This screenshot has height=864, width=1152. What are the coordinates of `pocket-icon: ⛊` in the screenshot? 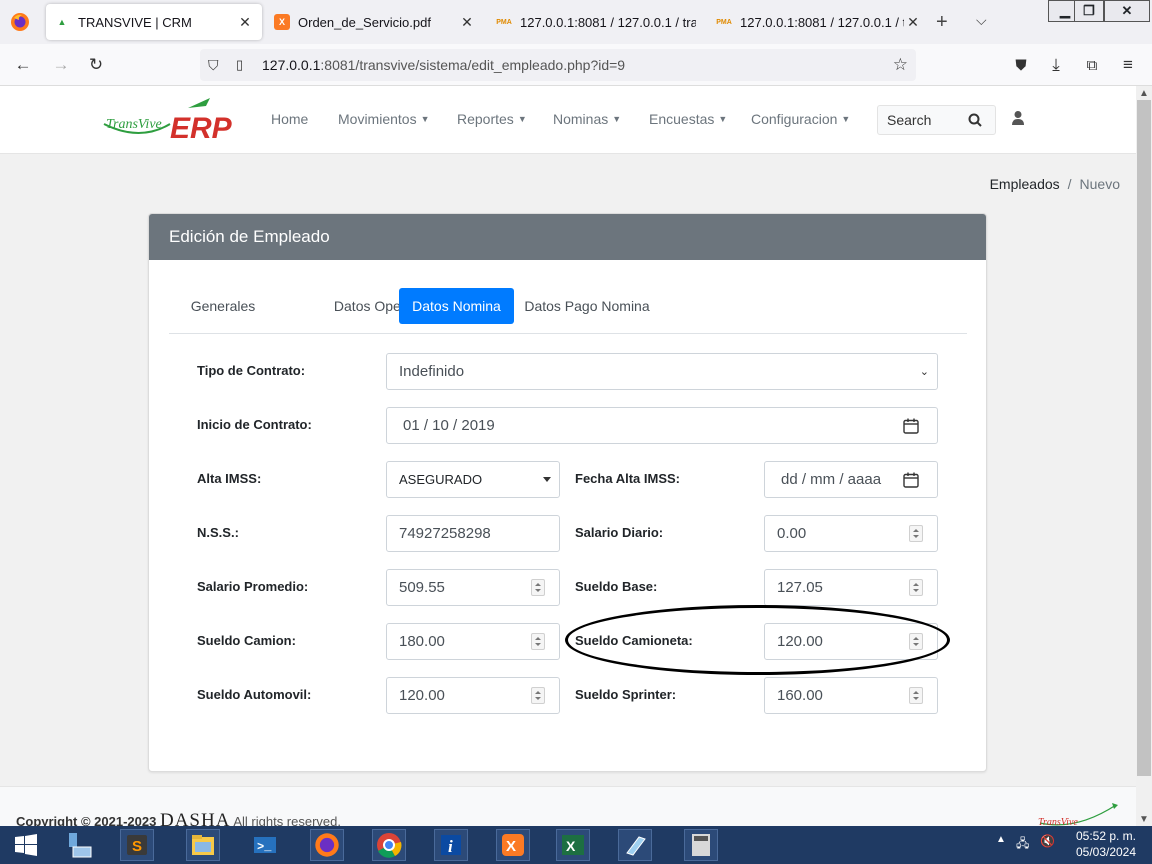 It's located at (1021, 65).